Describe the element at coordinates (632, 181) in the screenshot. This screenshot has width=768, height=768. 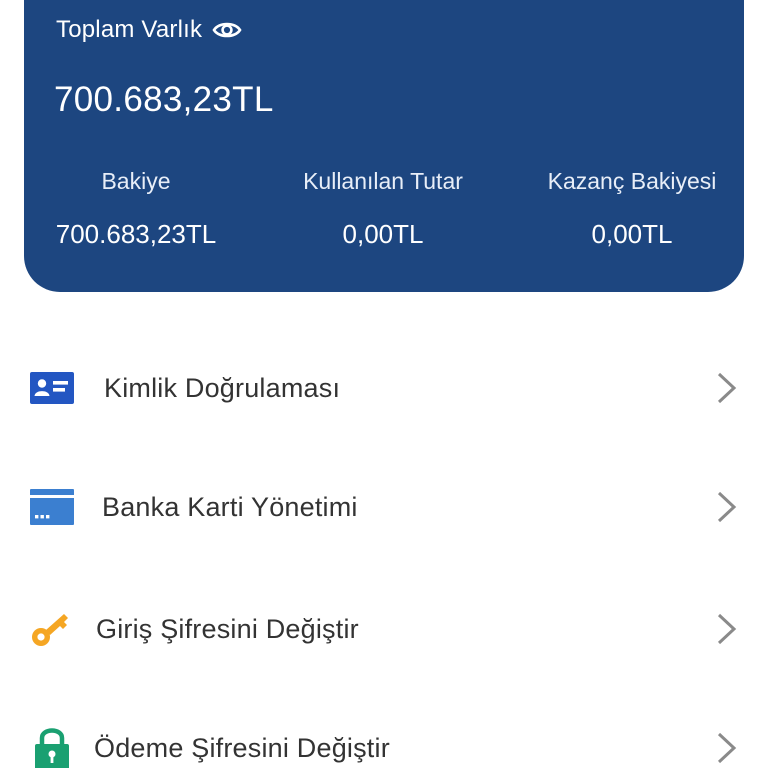
I see `stat-label: Kazanç Bakiyesi` at that location.